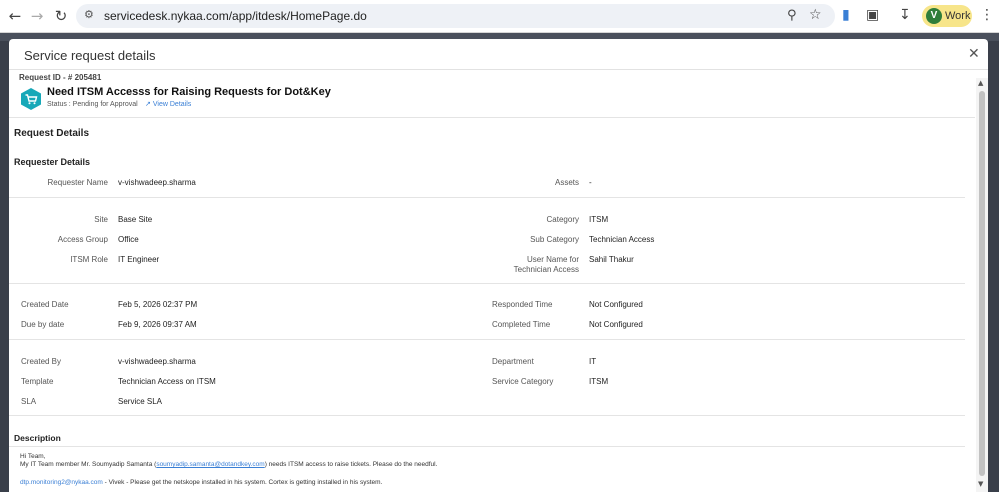  What do you see at coordinates (135, 219) in the screenshot?
I see `site-value: Base Site` at bounding box center [135, 219].